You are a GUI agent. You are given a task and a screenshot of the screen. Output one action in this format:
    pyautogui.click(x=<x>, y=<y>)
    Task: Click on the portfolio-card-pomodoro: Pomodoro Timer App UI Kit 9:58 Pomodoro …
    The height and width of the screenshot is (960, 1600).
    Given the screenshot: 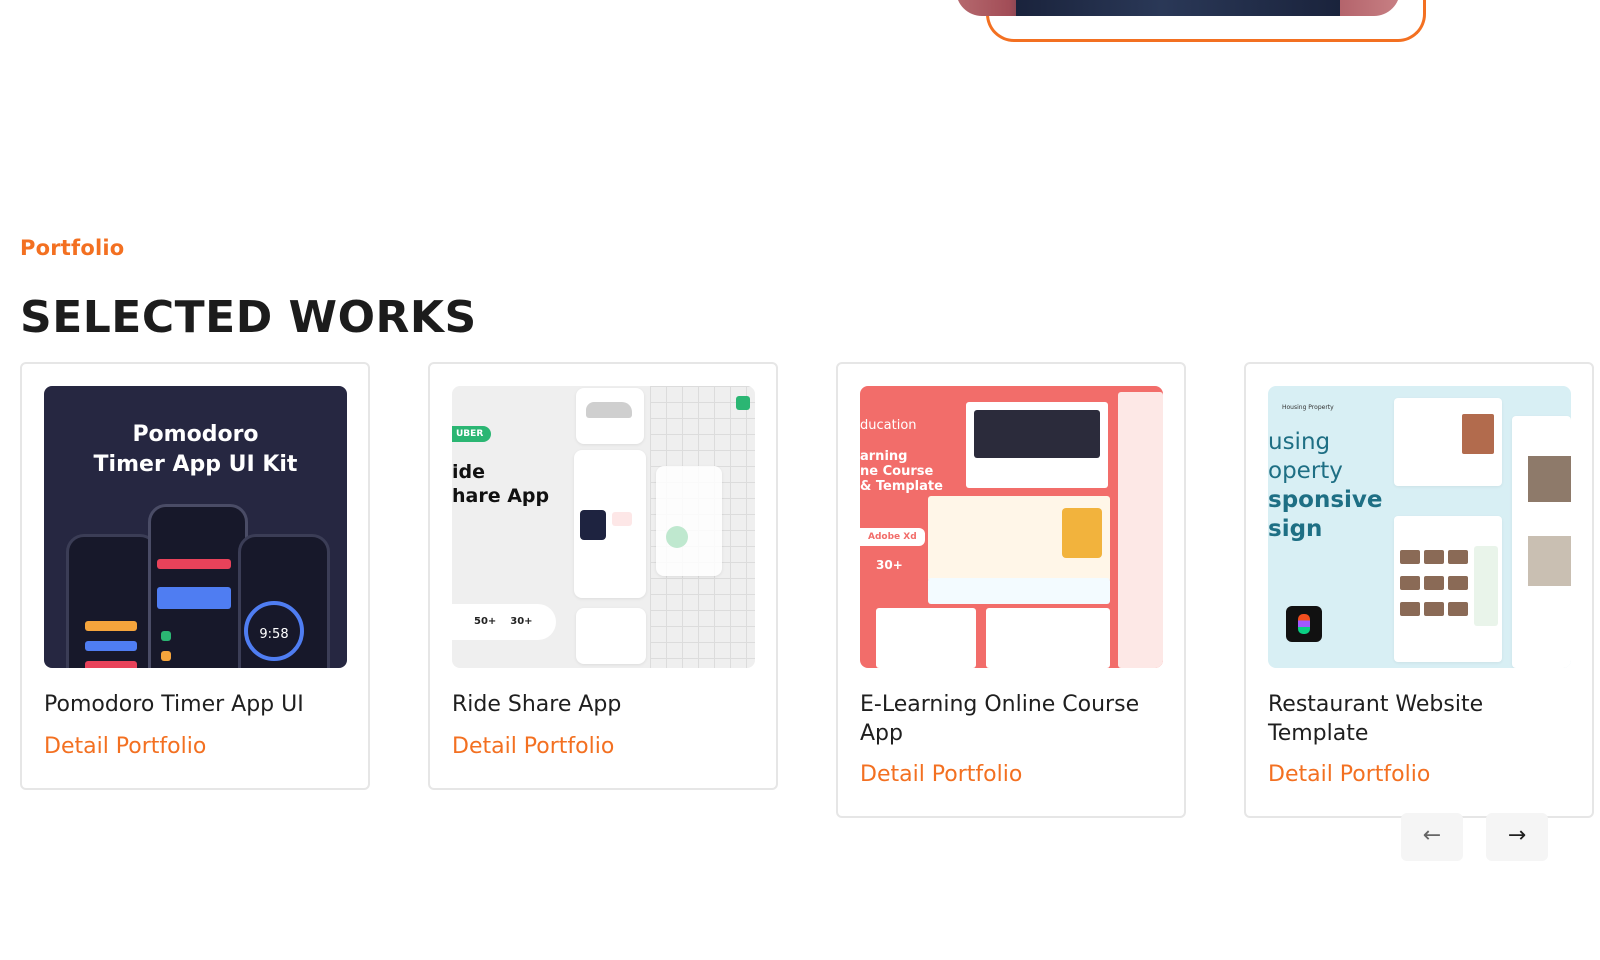 What is the action you would take?
    pyautogui.click(x=195, y=576)
    